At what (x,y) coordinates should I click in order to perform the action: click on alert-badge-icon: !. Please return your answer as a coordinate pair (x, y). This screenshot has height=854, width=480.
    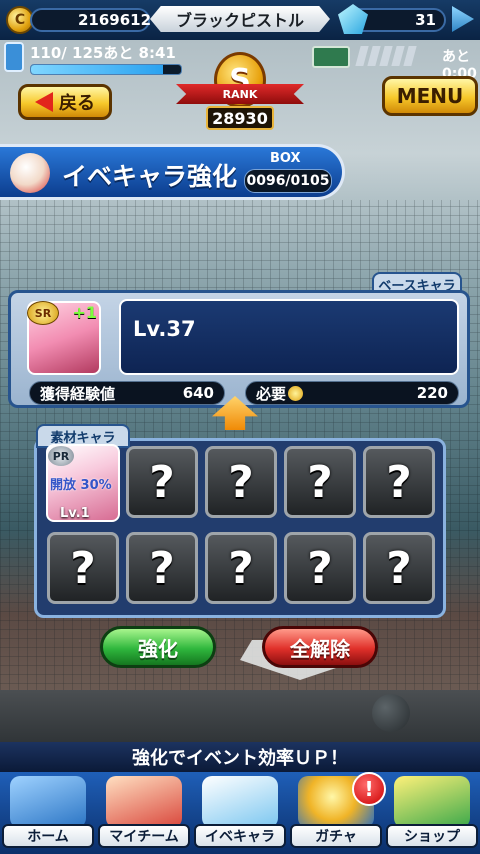
    Looking at the image, I should click on (369, 789).